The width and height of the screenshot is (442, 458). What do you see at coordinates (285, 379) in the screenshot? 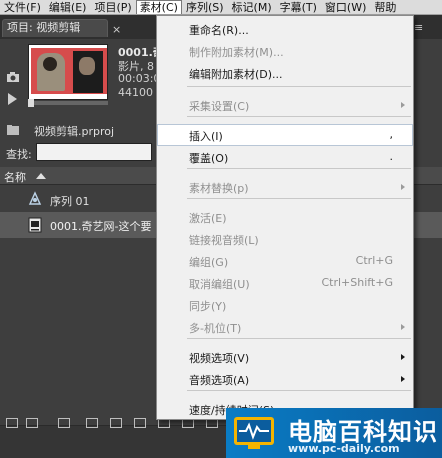
I see `menu-item: 音频选项(A)` at bounding box center [285, 379].